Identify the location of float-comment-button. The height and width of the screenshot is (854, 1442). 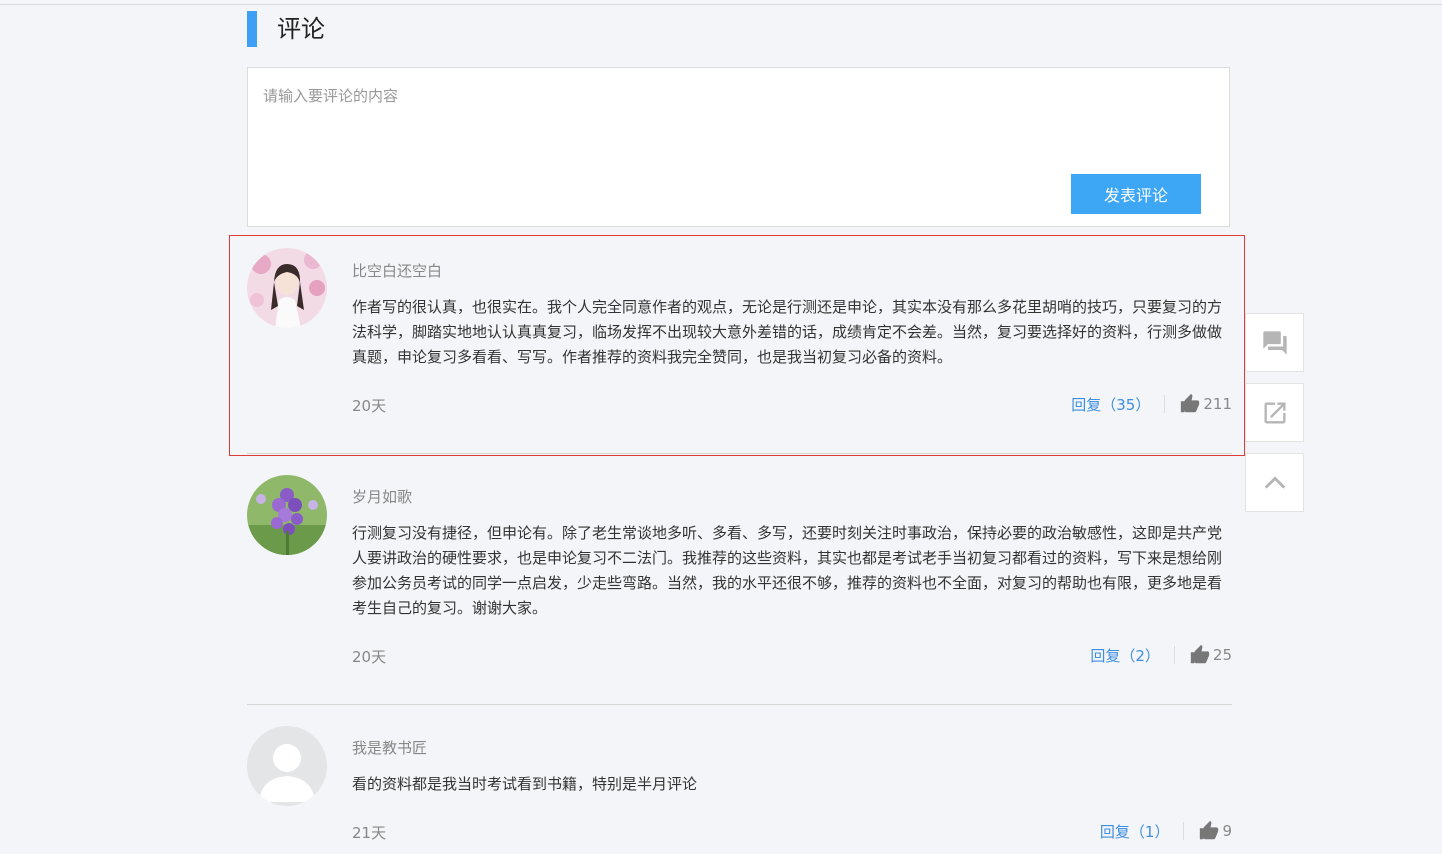
(1274, 342).